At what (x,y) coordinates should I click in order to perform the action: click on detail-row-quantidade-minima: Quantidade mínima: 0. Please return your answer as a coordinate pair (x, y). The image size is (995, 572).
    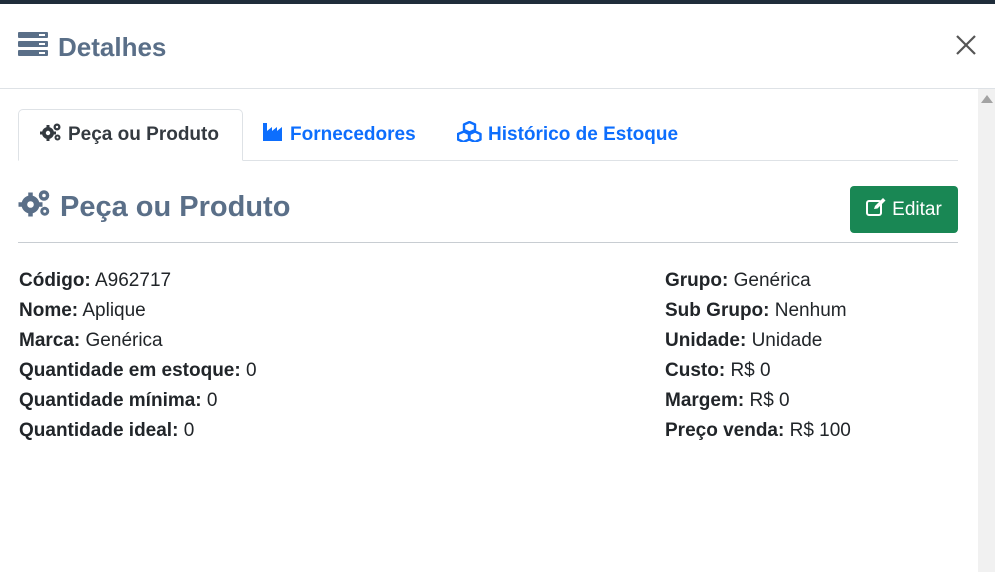
    Looking at the image, I should click on (138, 401).